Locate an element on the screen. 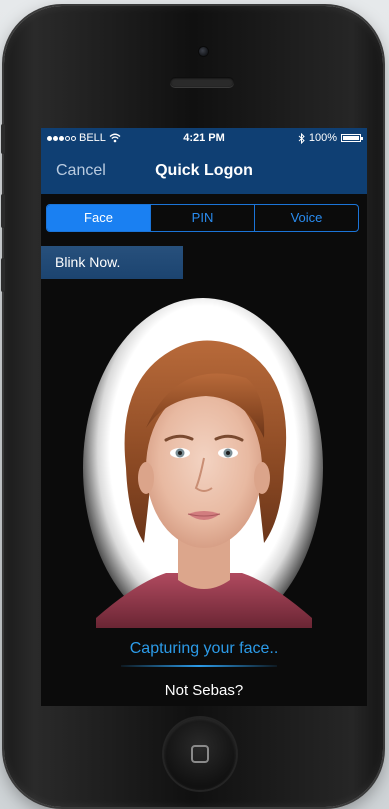  battery-icon is located at coordinates (352, 138).